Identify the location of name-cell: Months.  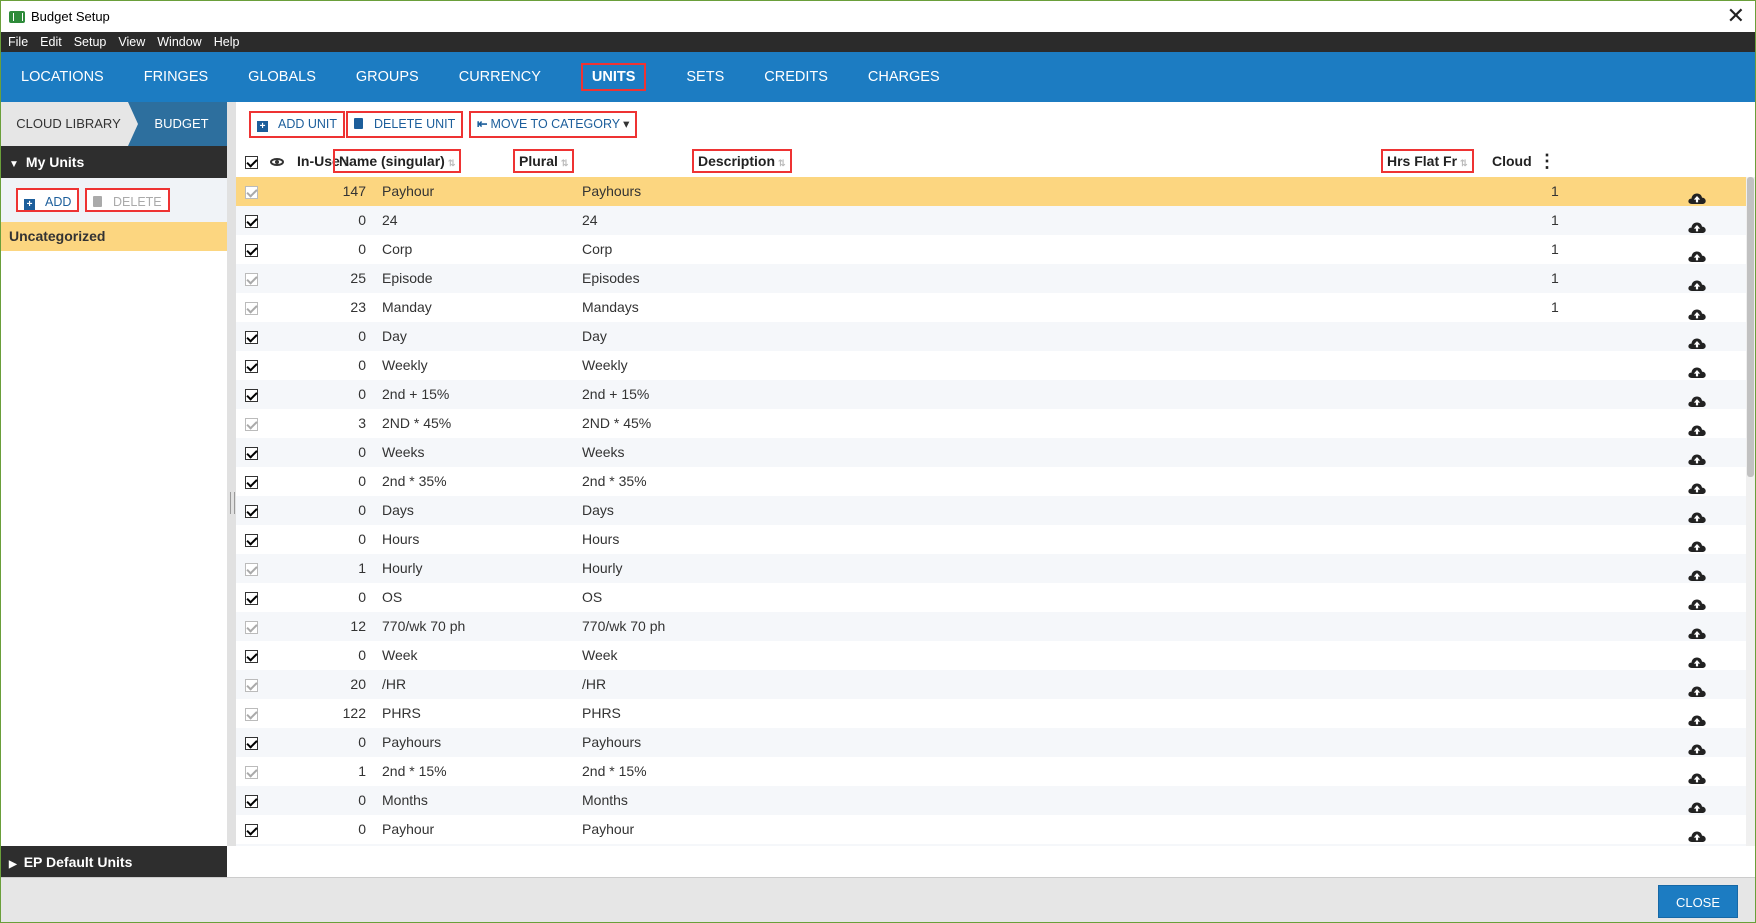
(405, 800).